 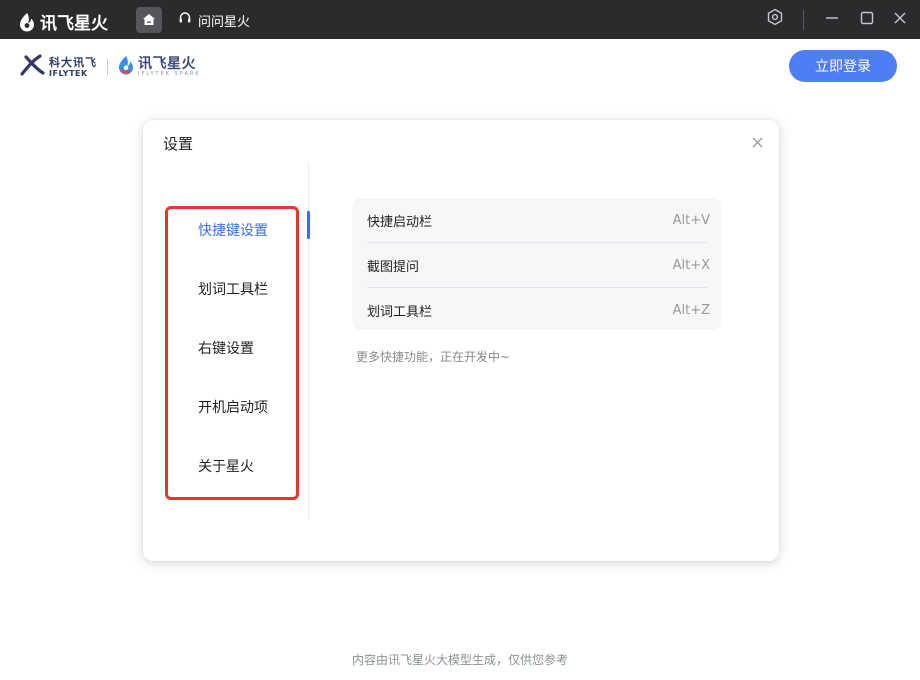 What do you see at coordinates (233, 230) in the screenshot?
I see `nav-item-shortcuts: 快捷键设置` at bounding box center [233, 230].